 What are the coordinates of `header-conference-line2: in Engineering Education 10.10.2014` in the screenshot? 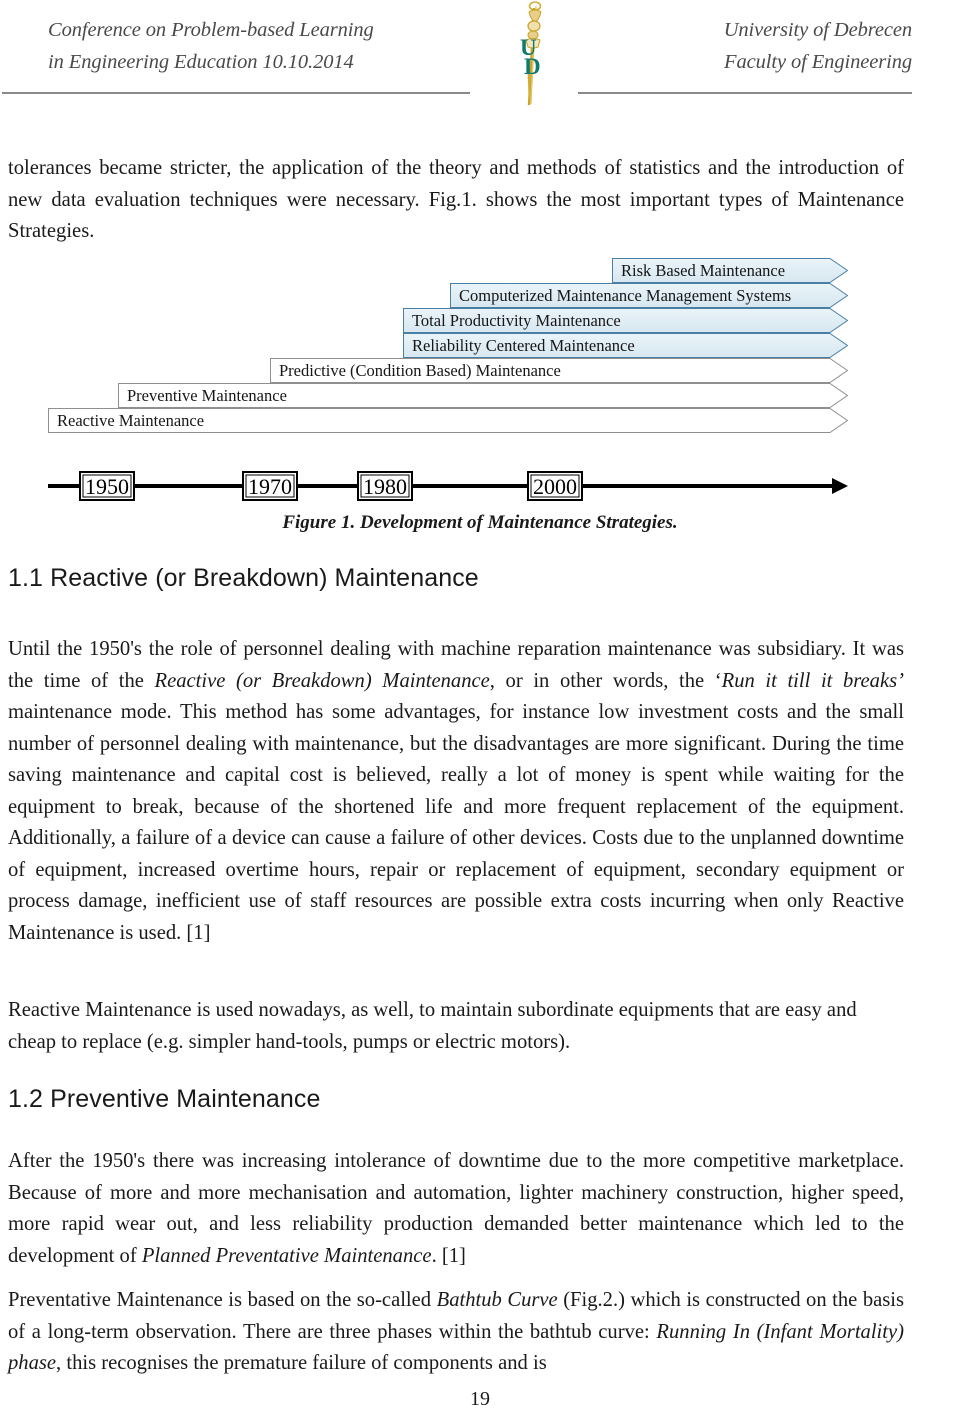 It's located at (201, 62).